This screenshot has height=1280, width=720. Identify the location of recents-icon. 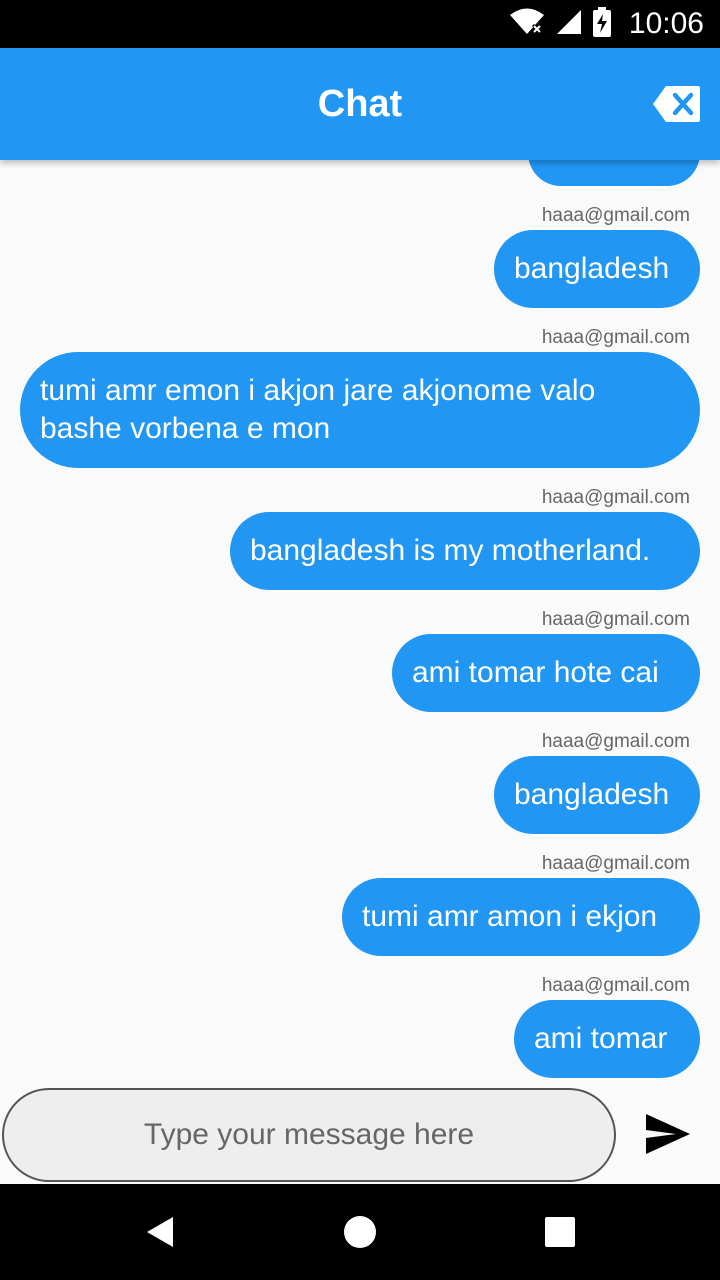
(560, 1232).